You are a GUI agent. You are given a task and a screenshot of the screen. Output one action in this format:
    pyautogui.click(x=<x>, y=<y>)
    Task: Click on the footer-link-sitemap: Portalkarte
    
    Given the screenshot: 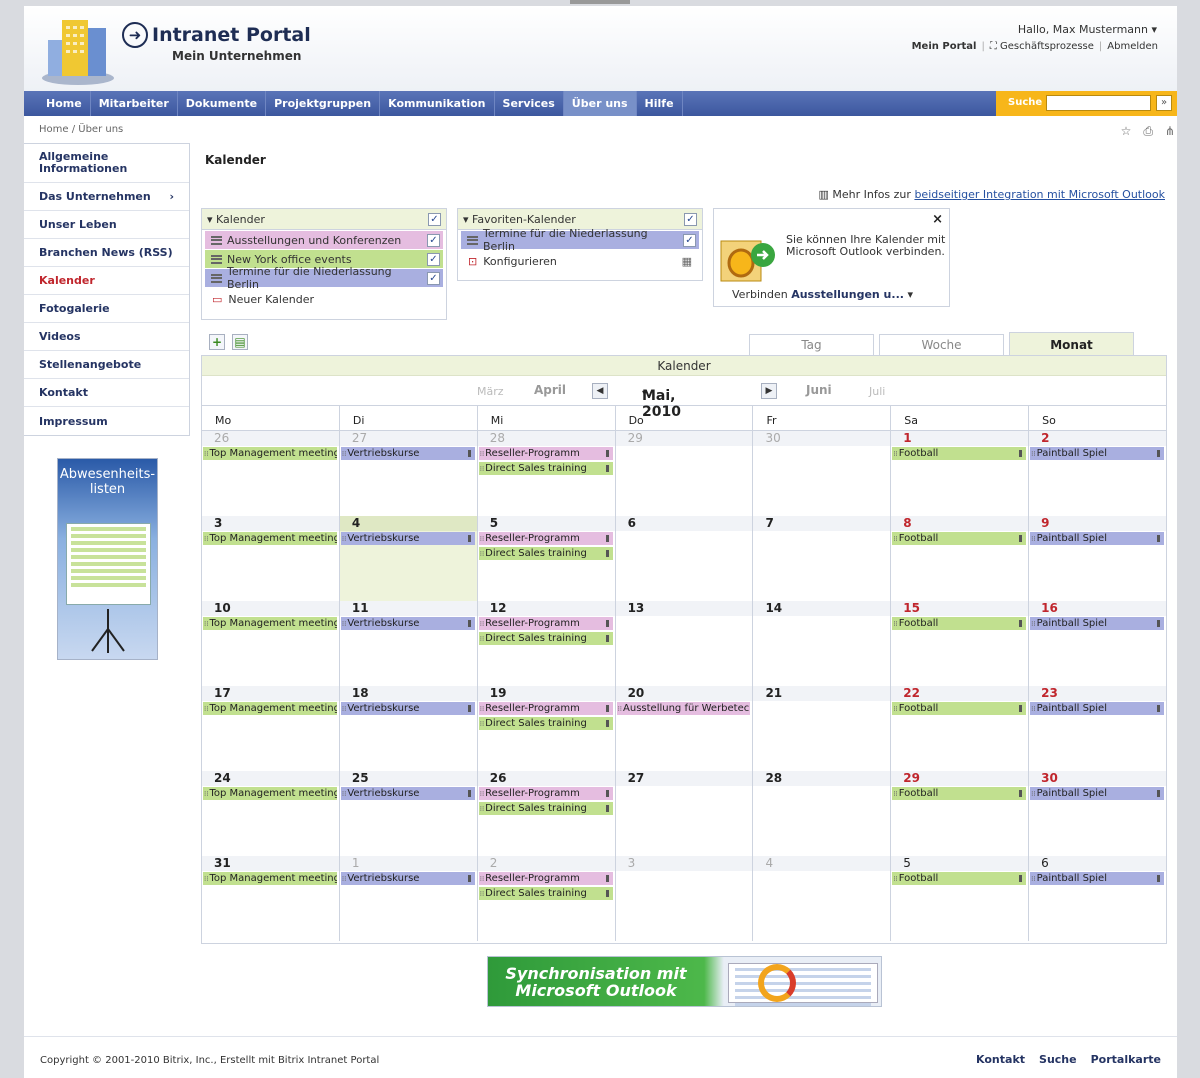 What is the action you would take?
    pyautogui.click(x=1126, y=1059)
    